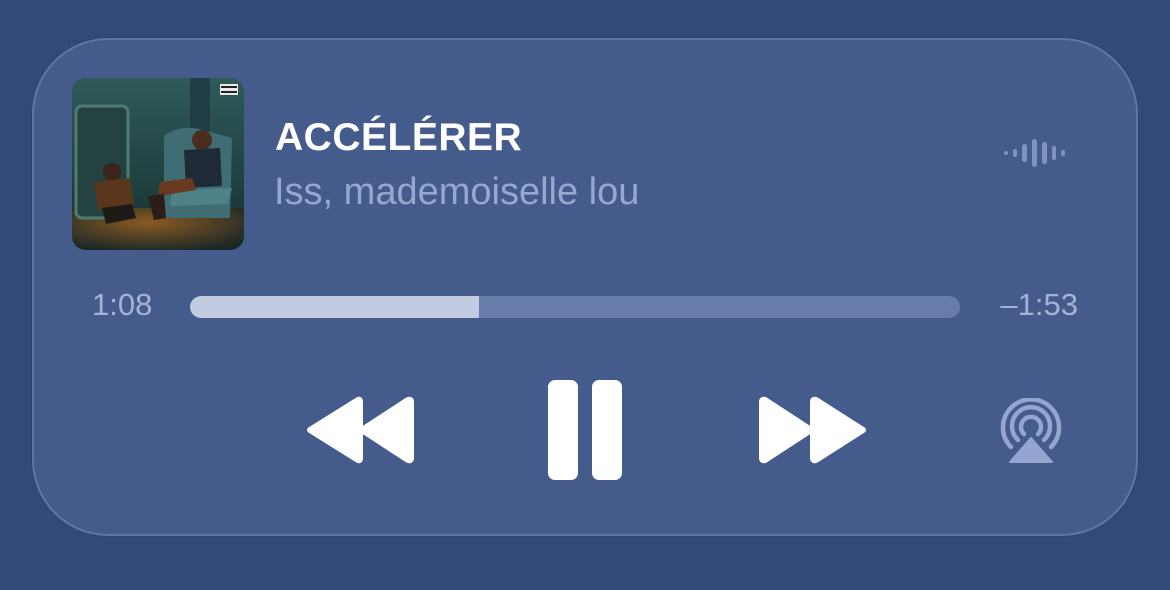  What do you see at coordinates (575, 307) in the screenshot?
I see `playback-progress-bar` at bounding box center [575, 307].